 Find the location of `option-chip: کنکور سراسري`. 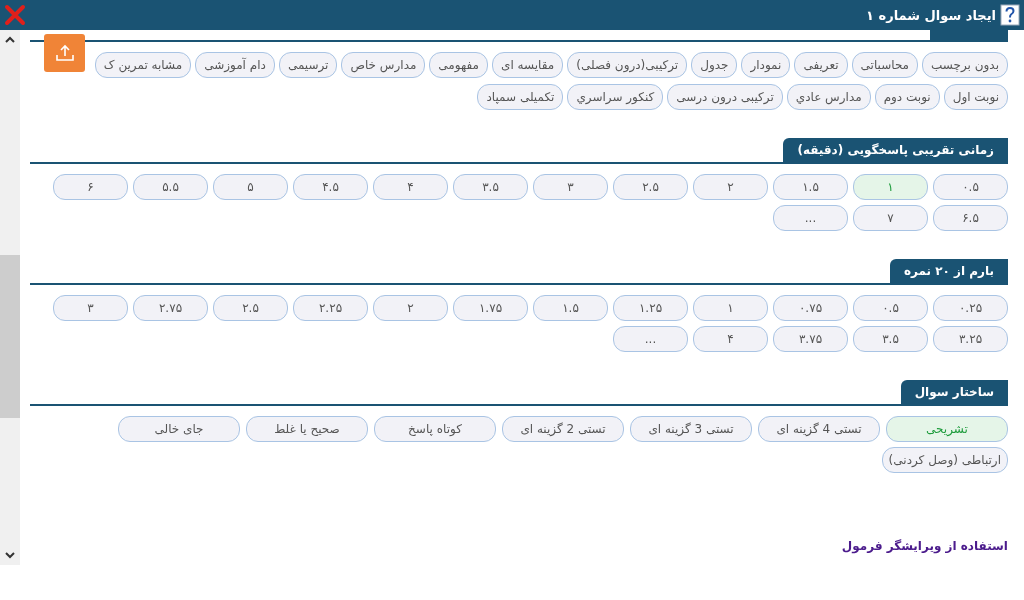

option-chip: کنکور سراسري is located at coordinates (615, 97).